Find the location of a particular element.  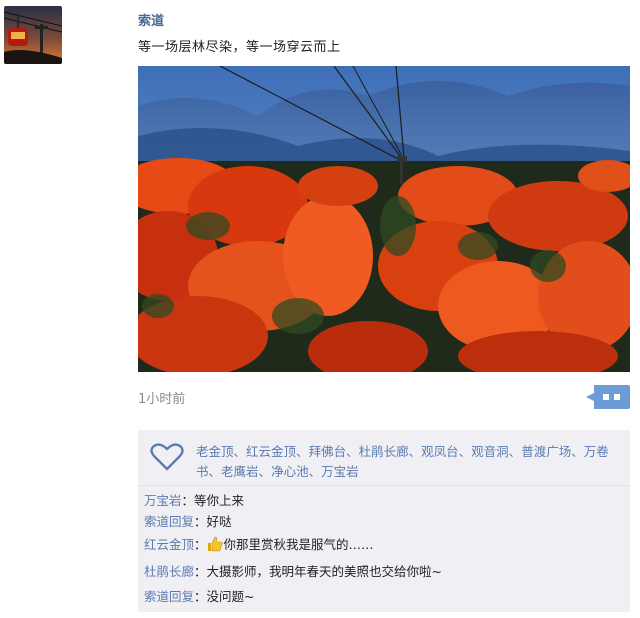

like-name: 净心池 is located at coordinates (290, 471).